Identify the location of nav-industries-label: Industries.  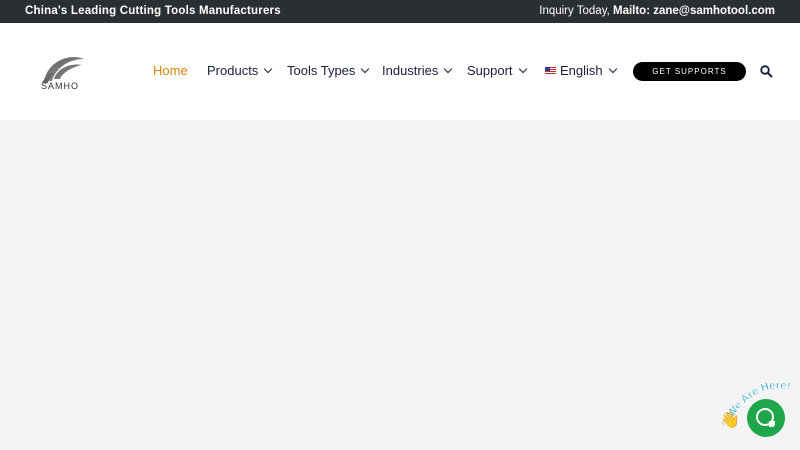
(410, 70).